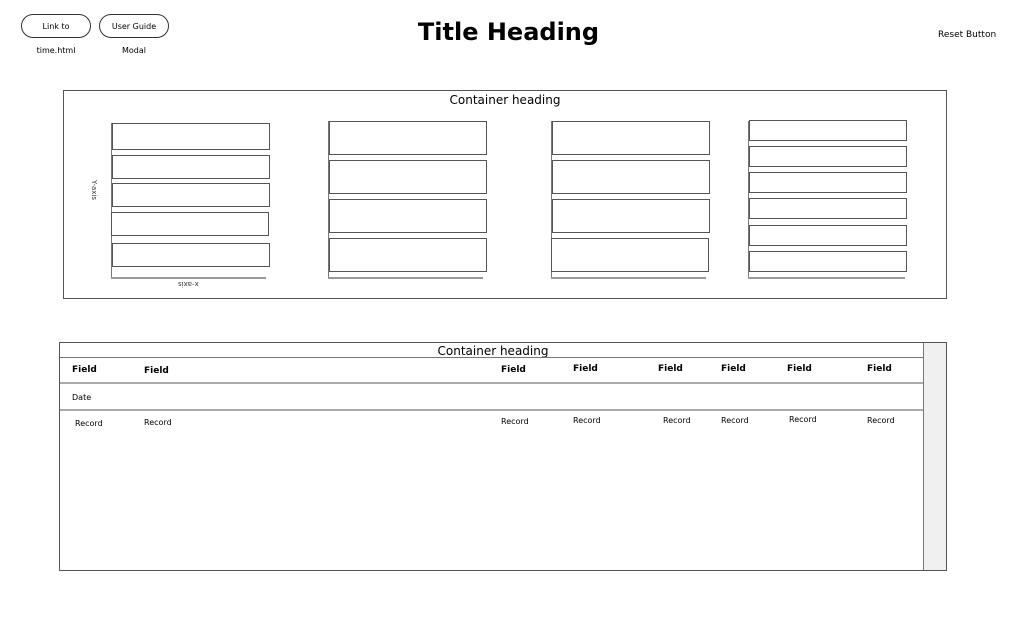 The image size is (1017, 637). Describe the element at coordinates (505, 100) in the screenshot. I see `chart-container-heading: Container heading` at that location.